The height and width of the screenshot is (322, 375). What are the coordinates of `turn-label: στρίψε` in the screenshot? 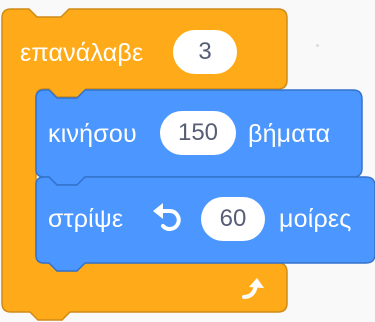 It's located at (86, 219).